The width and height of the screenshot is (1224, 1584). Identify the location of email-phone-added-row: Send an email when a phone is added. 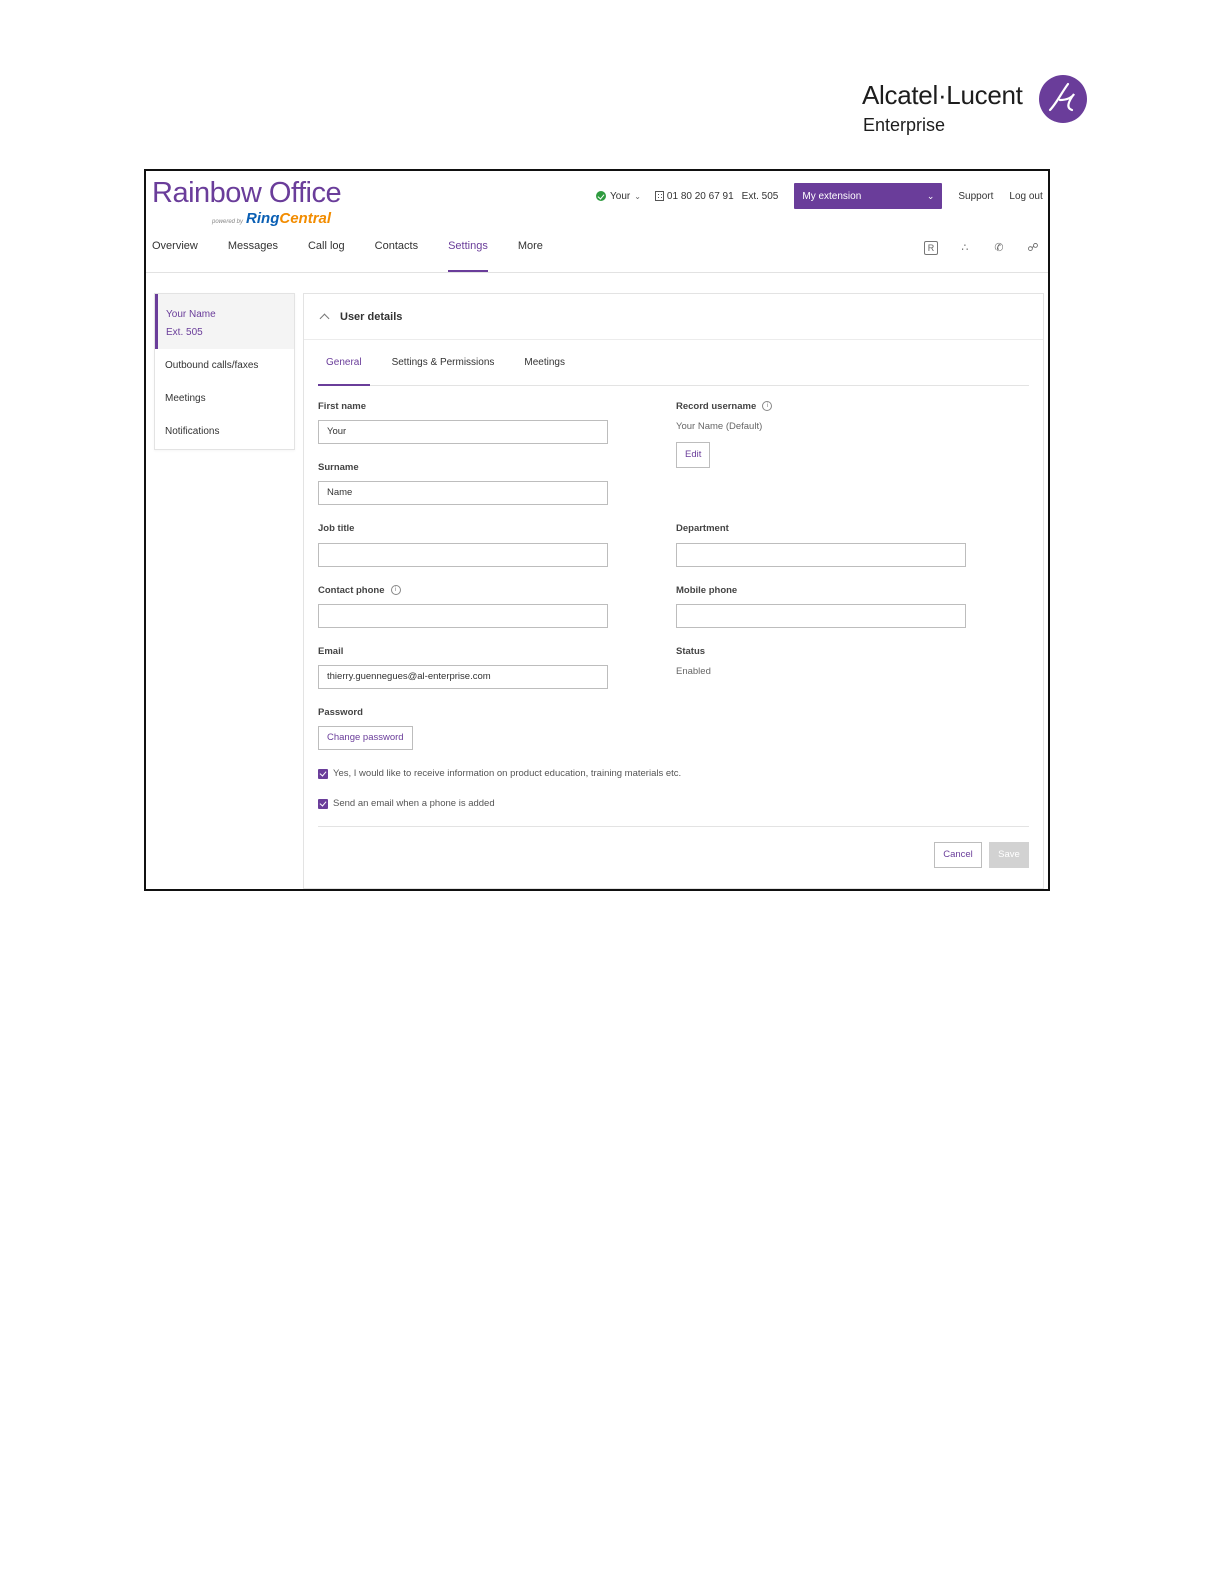
(406, 803).